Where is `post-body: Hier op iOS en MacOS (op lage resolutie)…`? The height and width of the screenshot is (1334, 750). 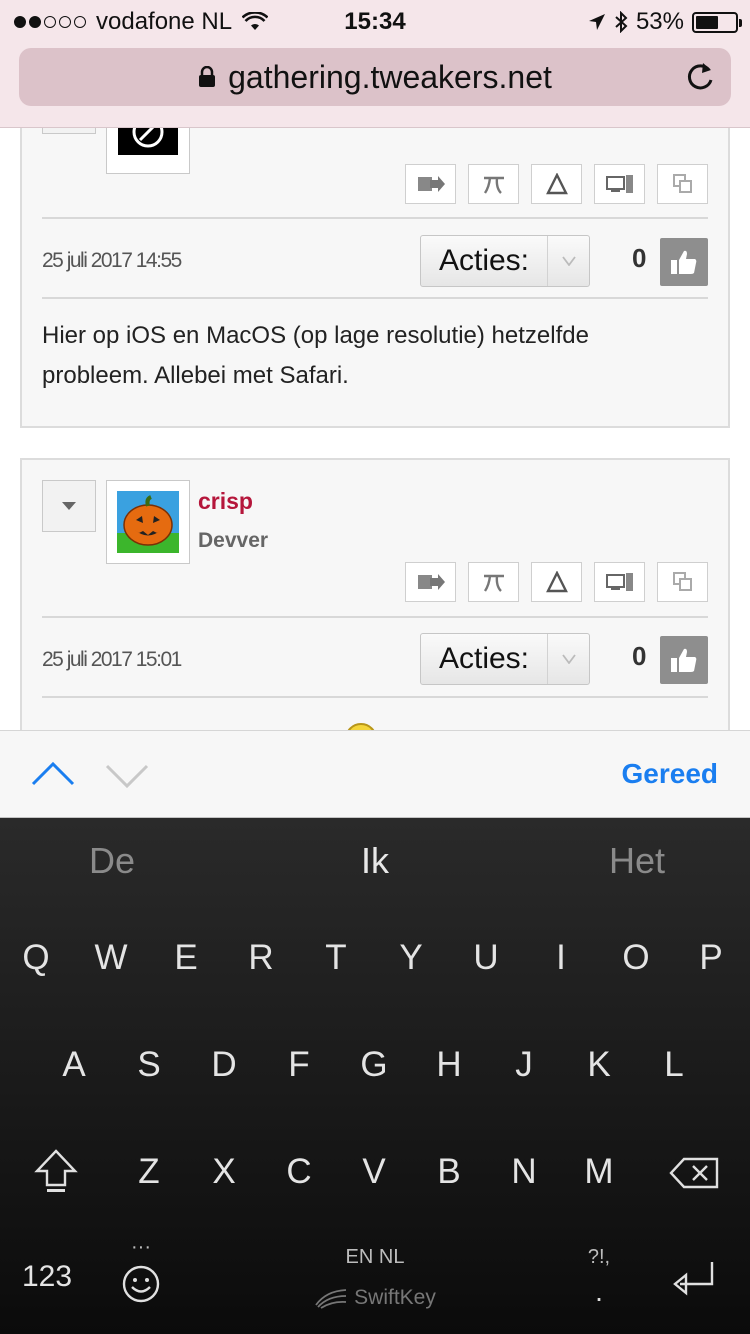 post-body: Hier op iOS en MacOS (op lage resolutie)… is located at coordinates (315, 355).